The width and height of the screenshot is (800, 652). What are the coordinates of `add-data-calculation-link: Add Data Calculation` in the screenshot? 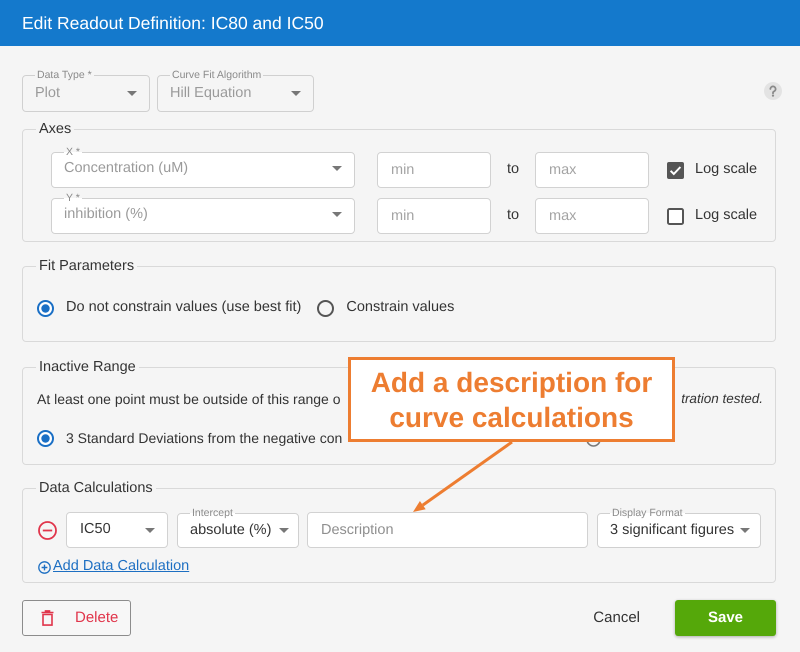 It's located at (114, 567).